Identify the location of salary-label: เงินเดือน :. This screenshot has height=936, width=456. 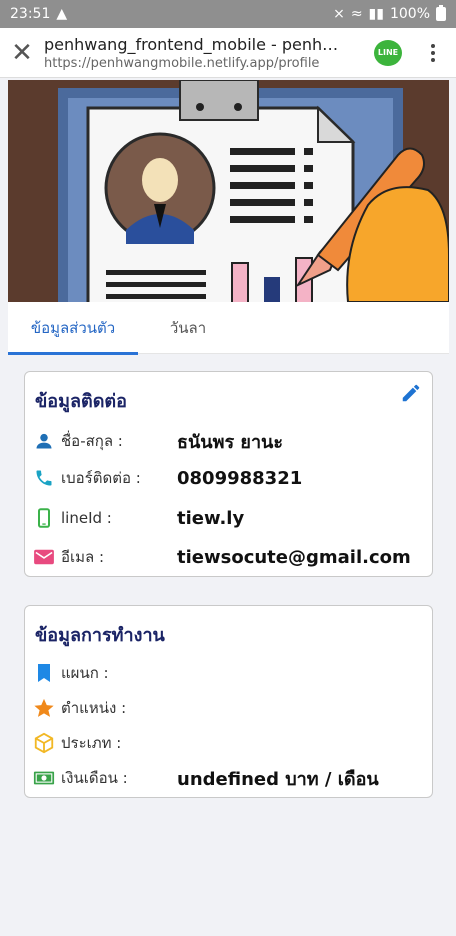
(94, 778).